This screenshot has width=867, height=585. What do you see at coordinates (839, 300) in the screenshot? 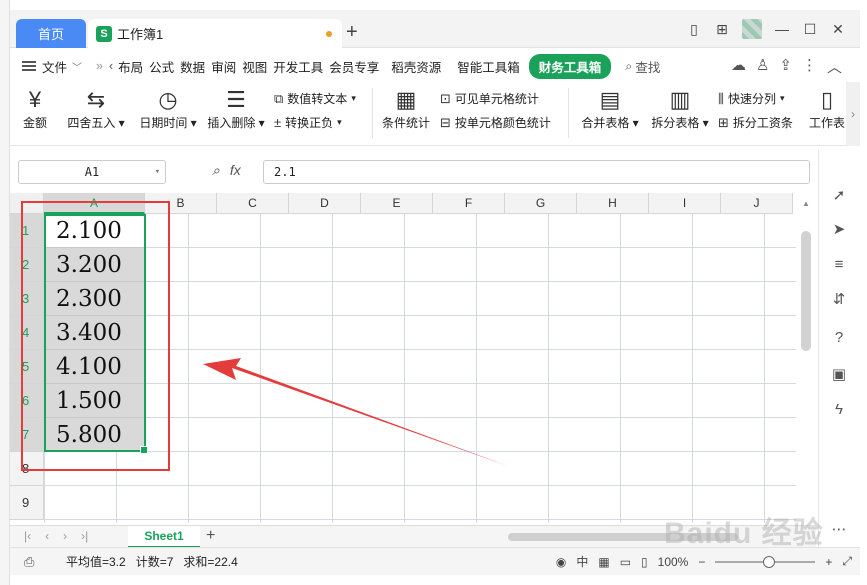
I see `transform-icon: ⇵` at bounding box center [839, 300].